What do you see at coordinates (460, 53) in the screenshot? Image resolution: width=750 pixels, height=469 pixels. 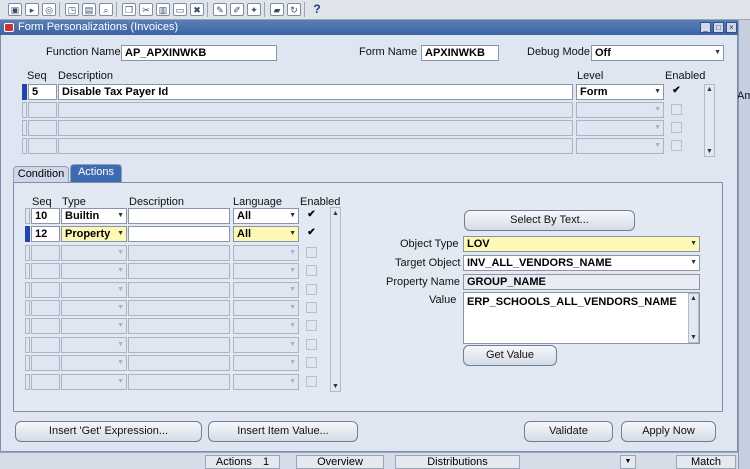 I see `form-name-field: APXINWKB` at bounding box center [460, 53].